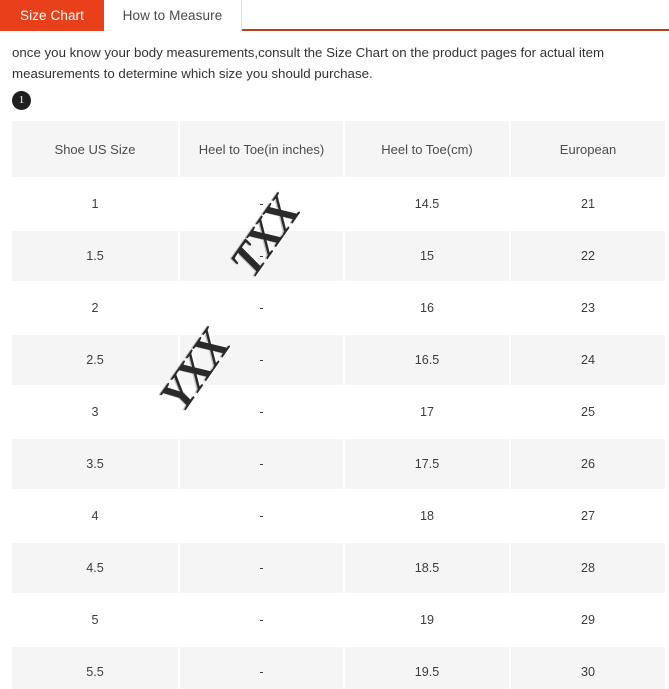  Describe the element at coordinates (427, 516) in the screenshot. I see `table-cell: 18` at that location.